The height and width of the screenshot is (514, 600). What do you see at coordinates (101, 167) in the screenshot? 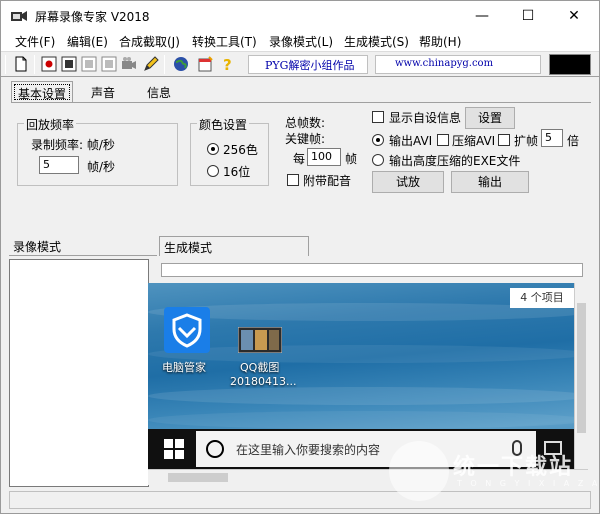
I see `rate-unit-label: 帧/秒` at bounding box center [101, 167].